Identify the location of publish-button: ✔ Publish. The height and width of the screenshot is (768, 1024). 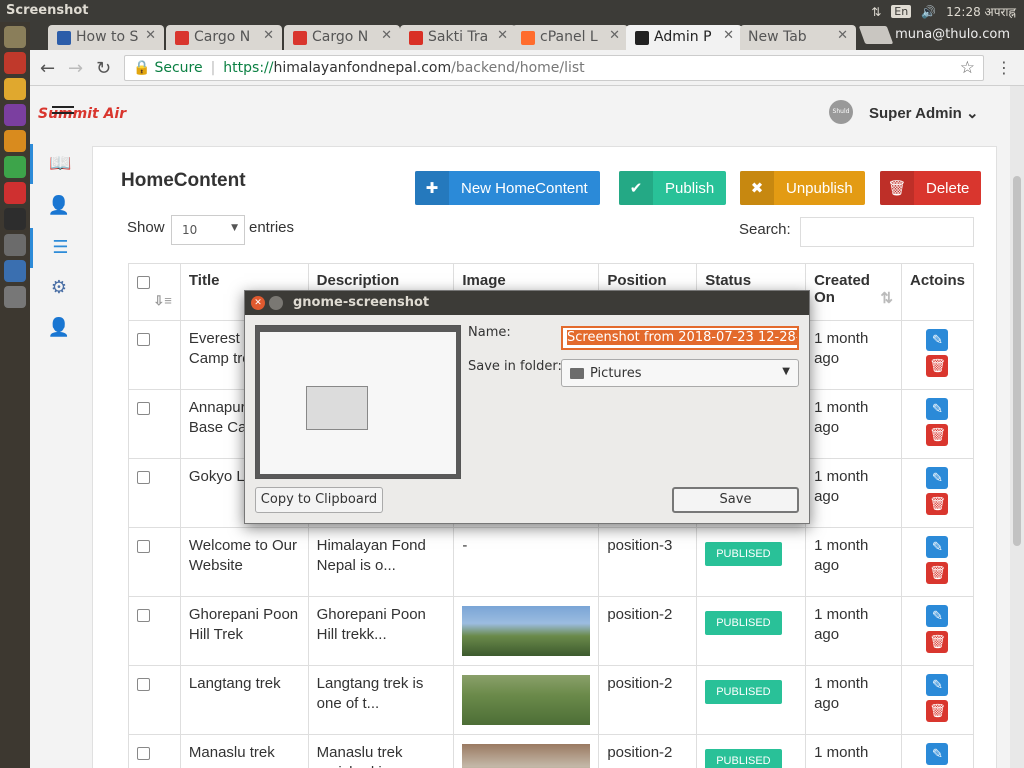
(673, 188).